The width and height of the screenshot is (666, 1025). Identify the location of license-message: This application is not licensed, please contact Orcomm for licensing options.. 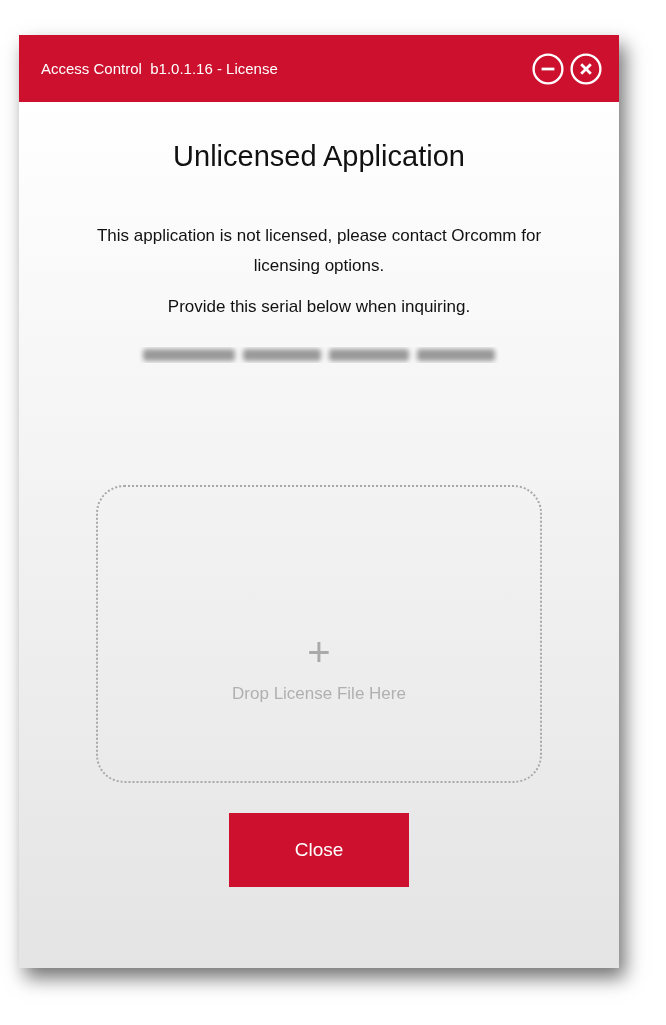
(319, 251).